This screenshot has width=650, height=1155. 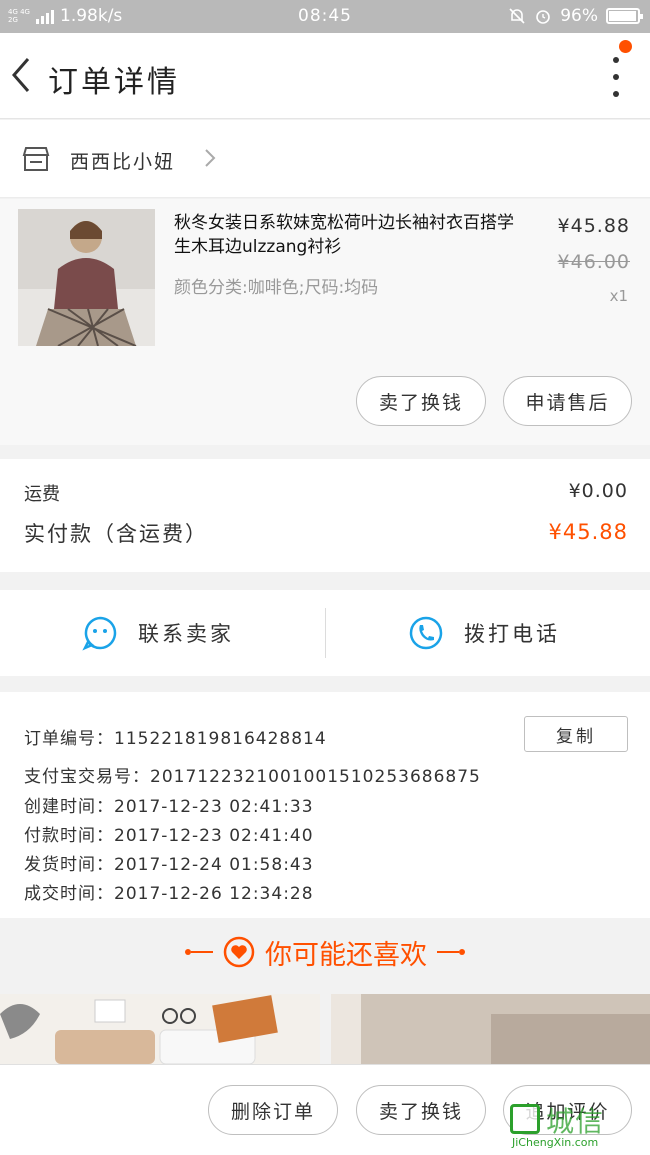 What do you see at coordinates (199, 952) in the screenshot?
I see `dash-left` at bounding box center [199, 952].